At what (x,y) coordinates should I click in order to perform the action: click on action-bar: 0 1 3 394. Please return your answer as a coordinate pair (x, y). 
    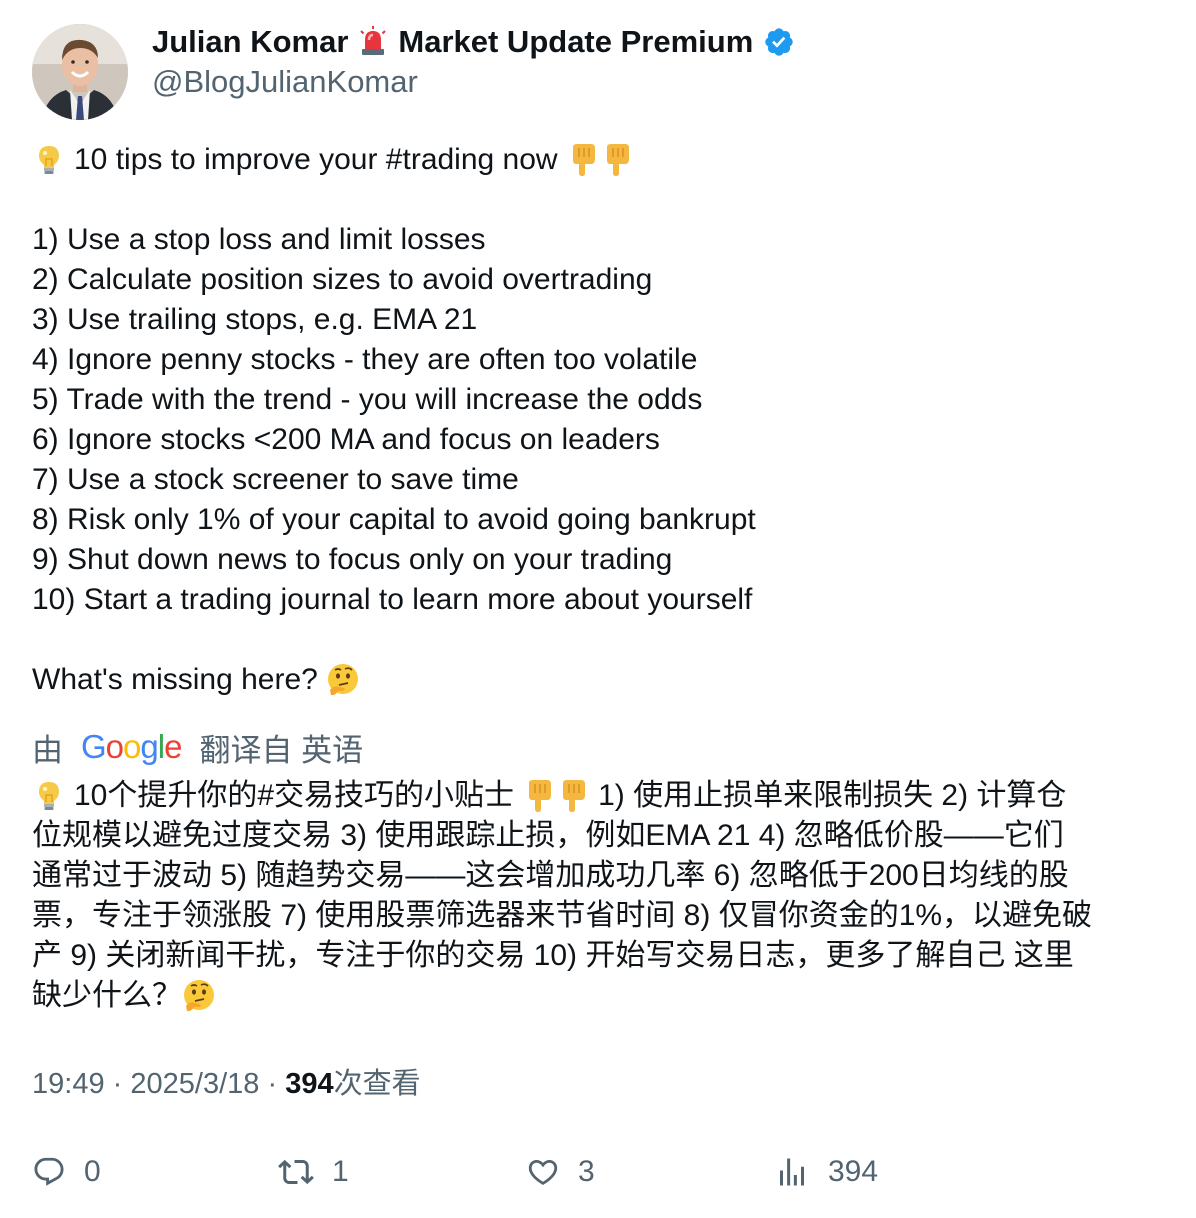
    Looking at the image, I should click on (602, 1172).